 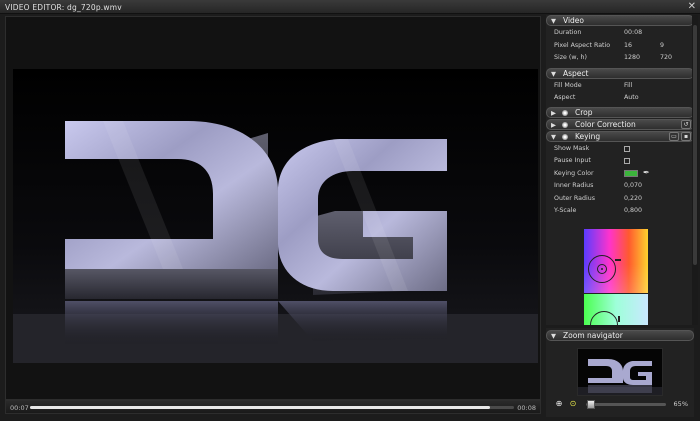 I want to click on color-key-picker, so click(x=616, y=261).